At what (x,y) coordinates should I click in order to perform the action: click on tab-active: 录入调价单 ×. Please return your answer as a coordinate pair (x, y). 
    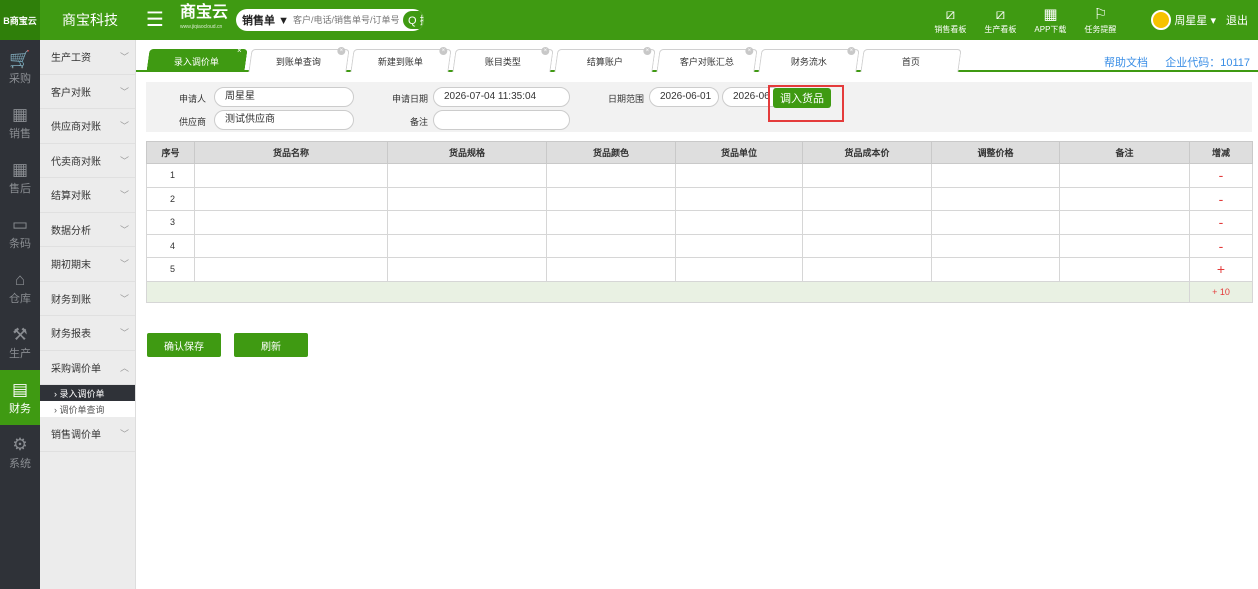
    Looking at the image, I should click on (197, 59).